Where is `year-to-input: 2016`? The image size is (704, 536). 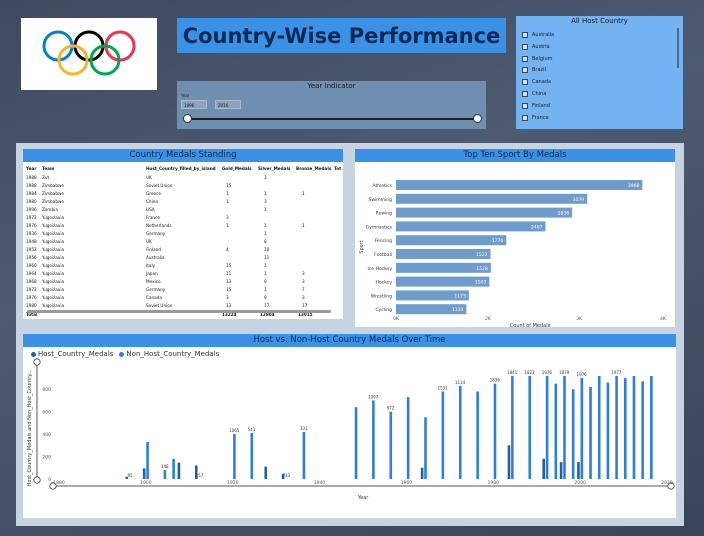
year-to-input: 2016 is located at coordinates (228, 104).